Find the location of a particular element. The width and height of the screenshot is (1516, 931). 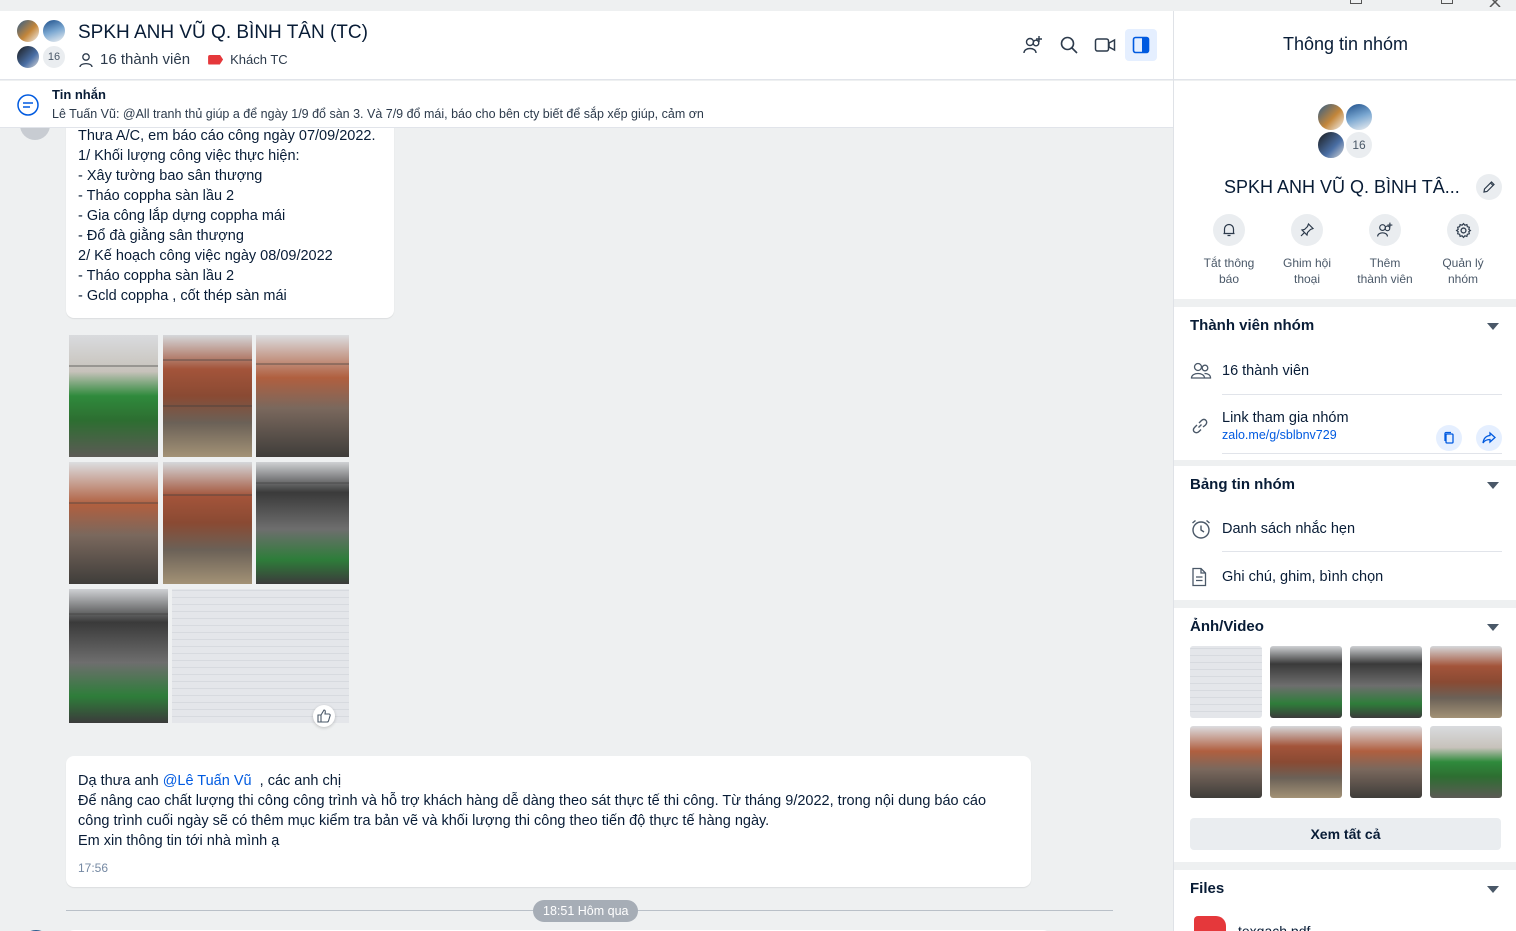

mute-notifications-button: Tắt thông báo is located at coordinates (1229, 250).